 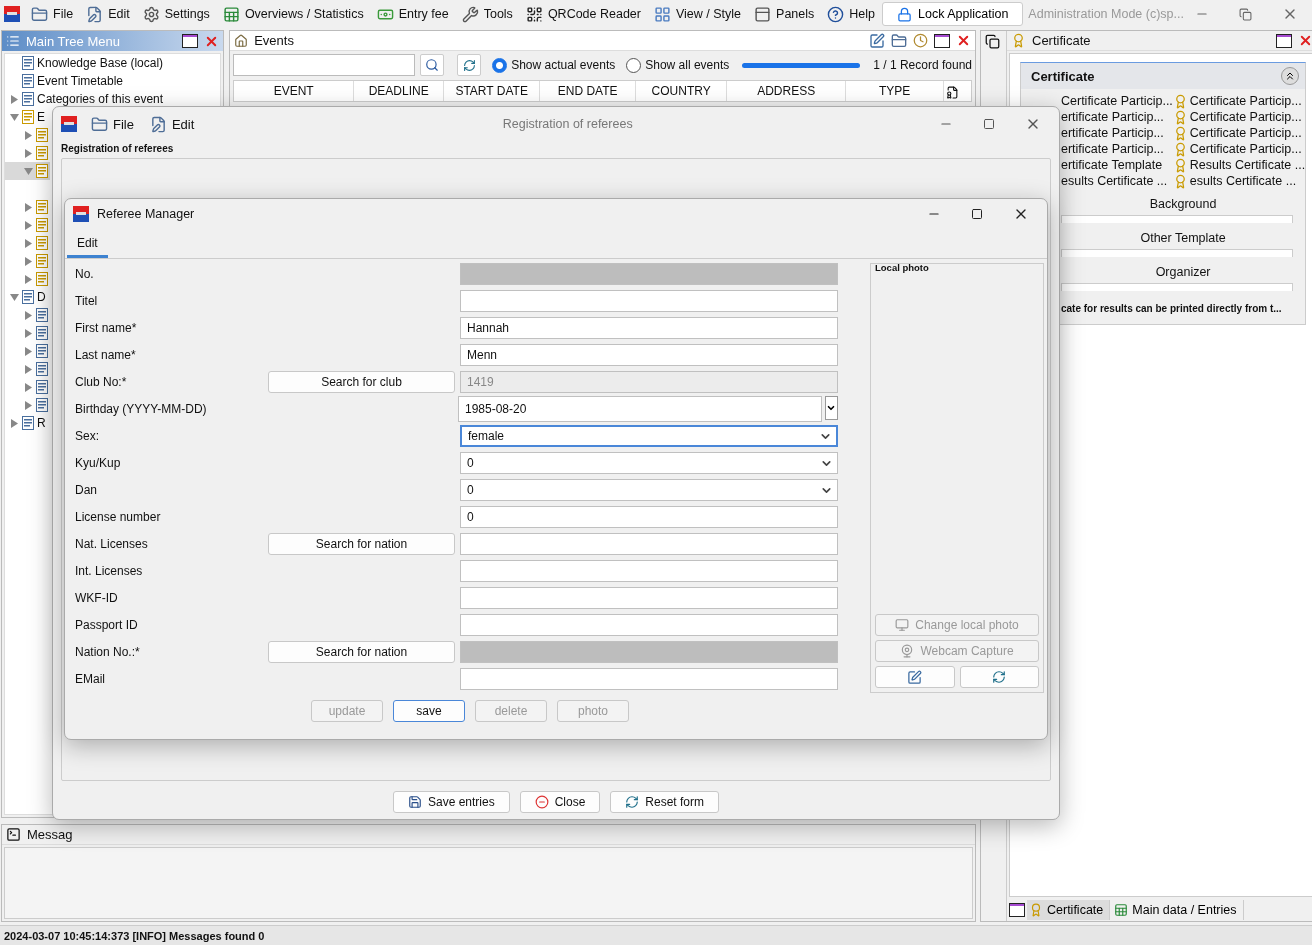 What do you see at coordinates (176, 14) in the screenshot?
I see `menu-item: Settings` at bounding box center [176, 14].